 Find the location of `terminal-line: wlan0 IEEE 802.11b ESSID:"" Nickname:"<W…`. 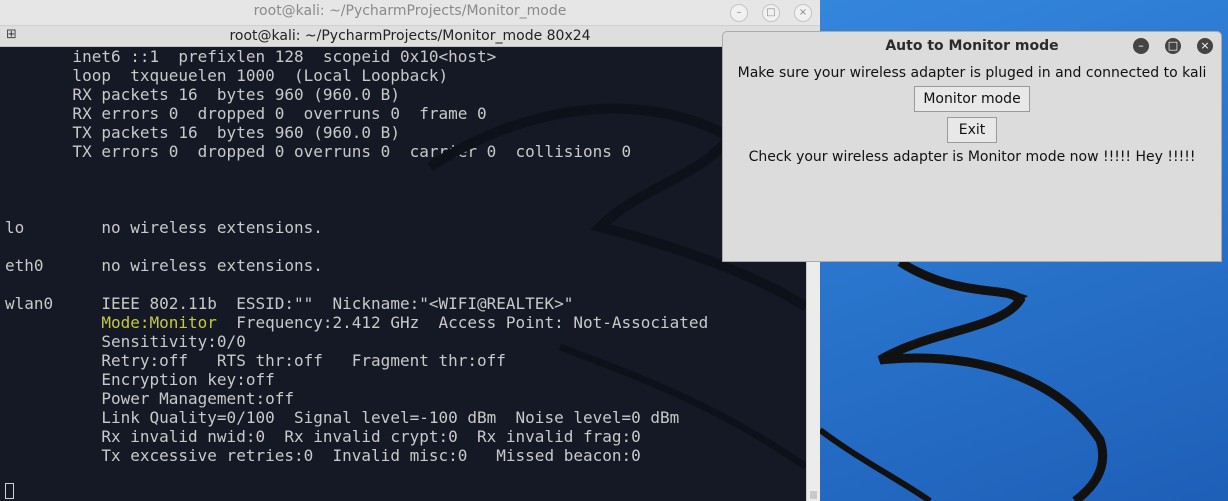

terminal-line: wlan0 IEEE 802.11b ESSID:"" Nickname:"<W… is located at coordinates (289, 303).